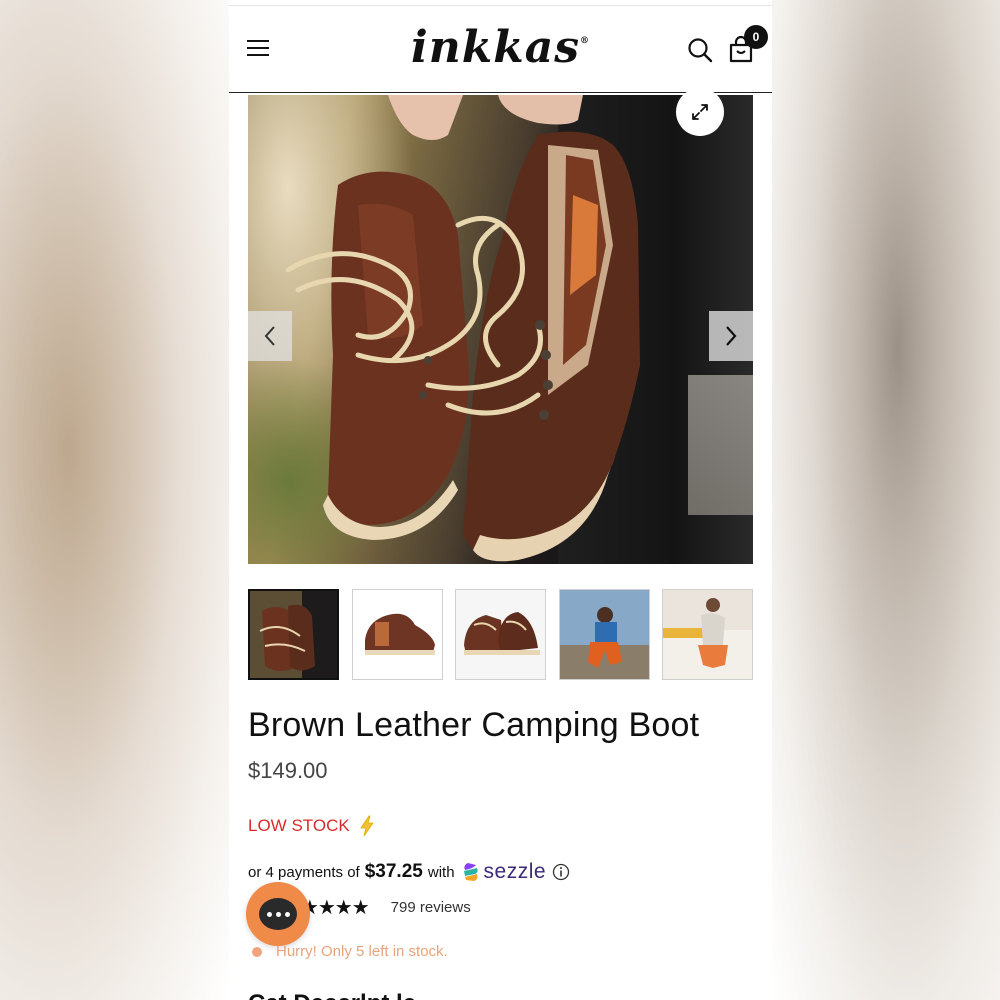  I want to click on next-image-button, so click(731, 336).